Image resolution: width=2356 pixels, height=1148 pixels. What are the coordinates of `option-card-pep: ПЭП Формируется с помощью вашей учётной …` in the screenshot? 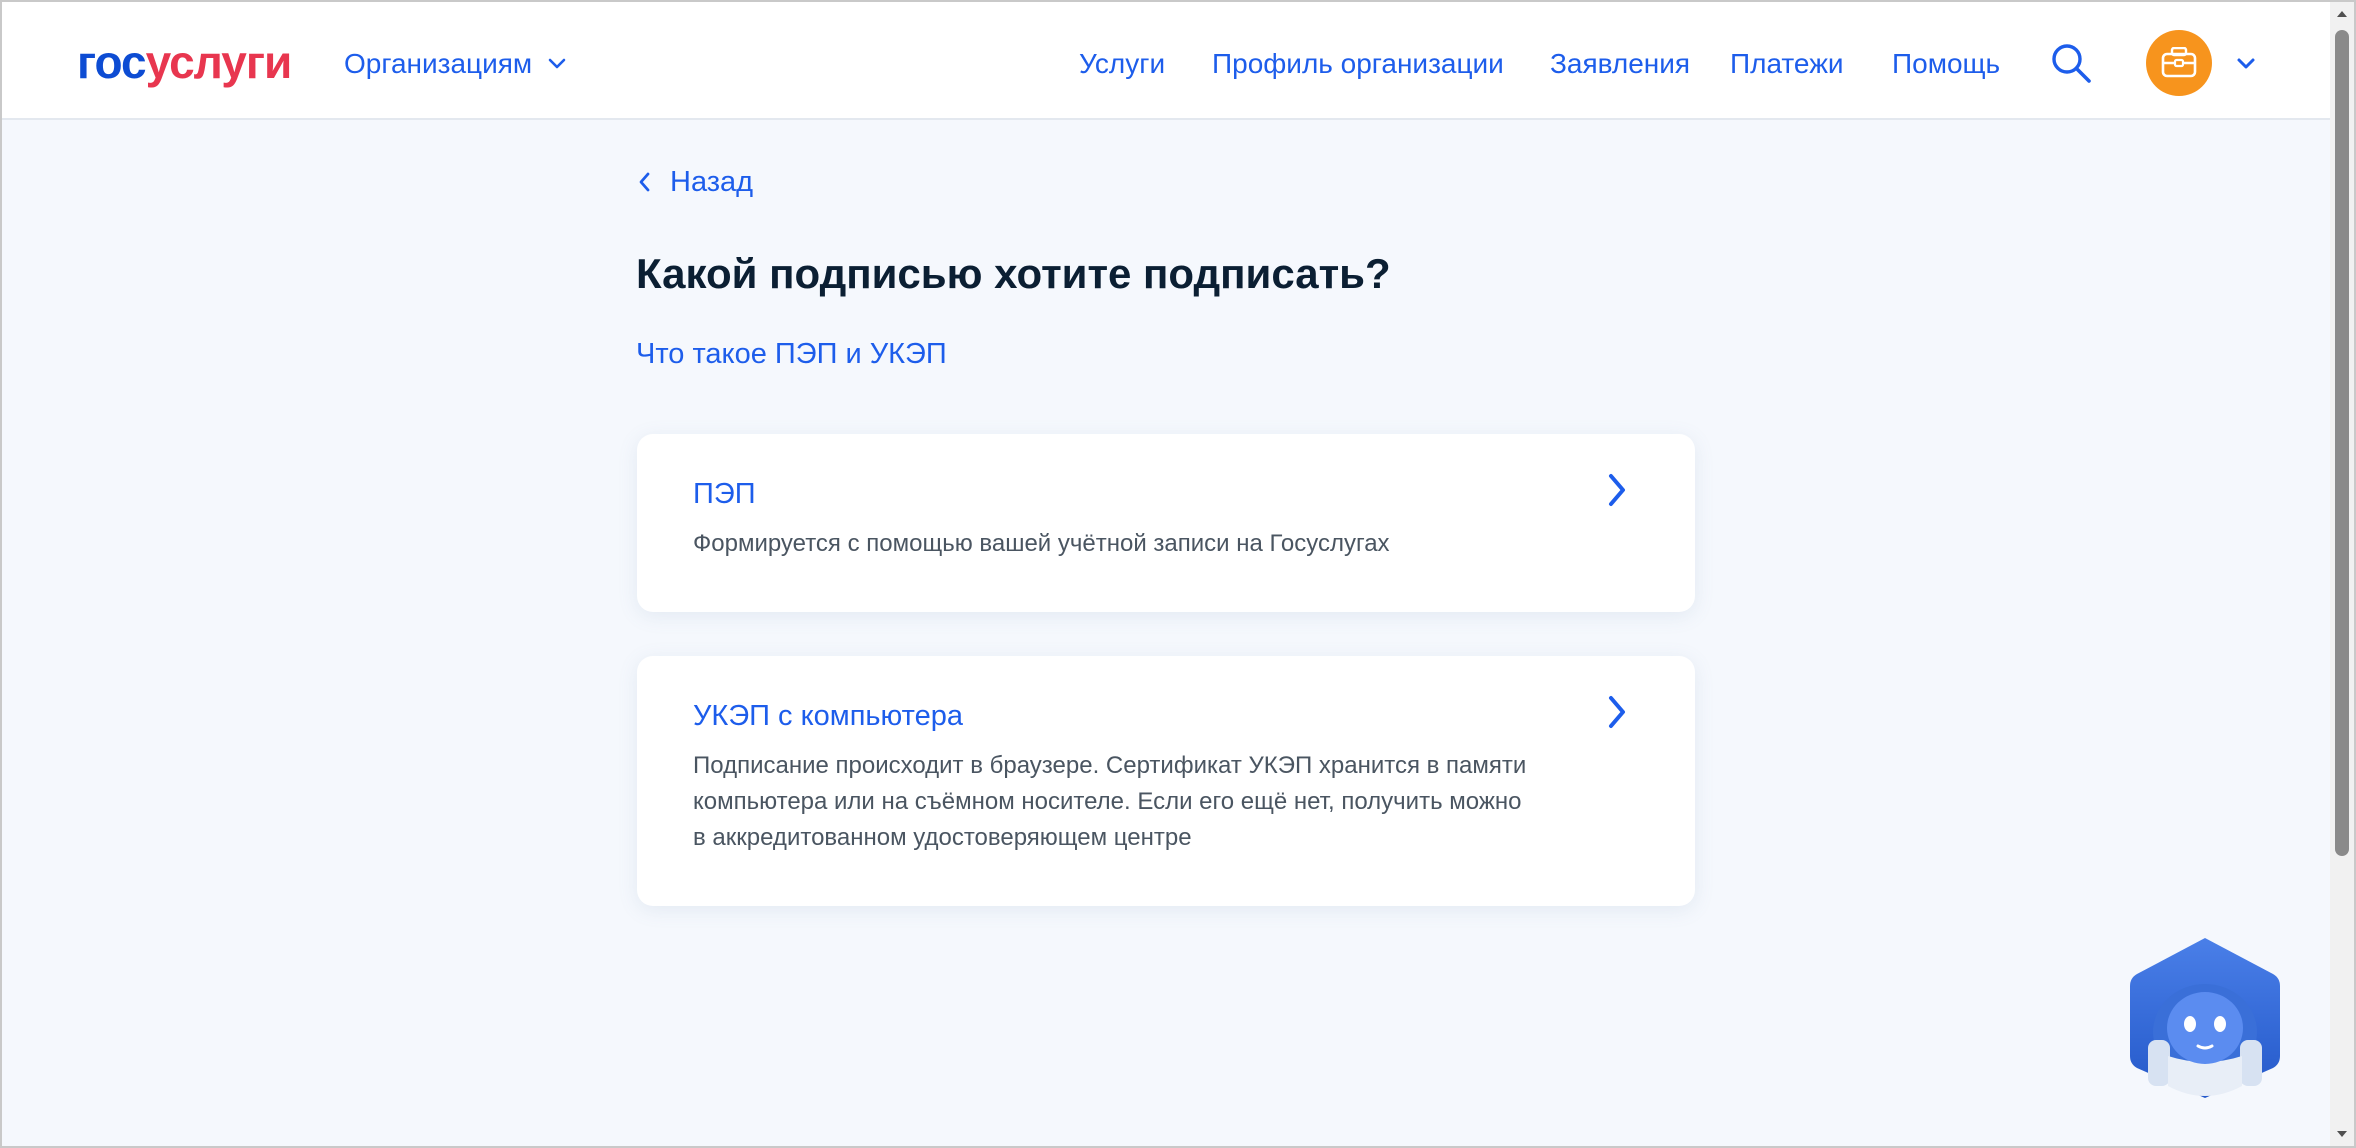 It's located at (1166, 523).